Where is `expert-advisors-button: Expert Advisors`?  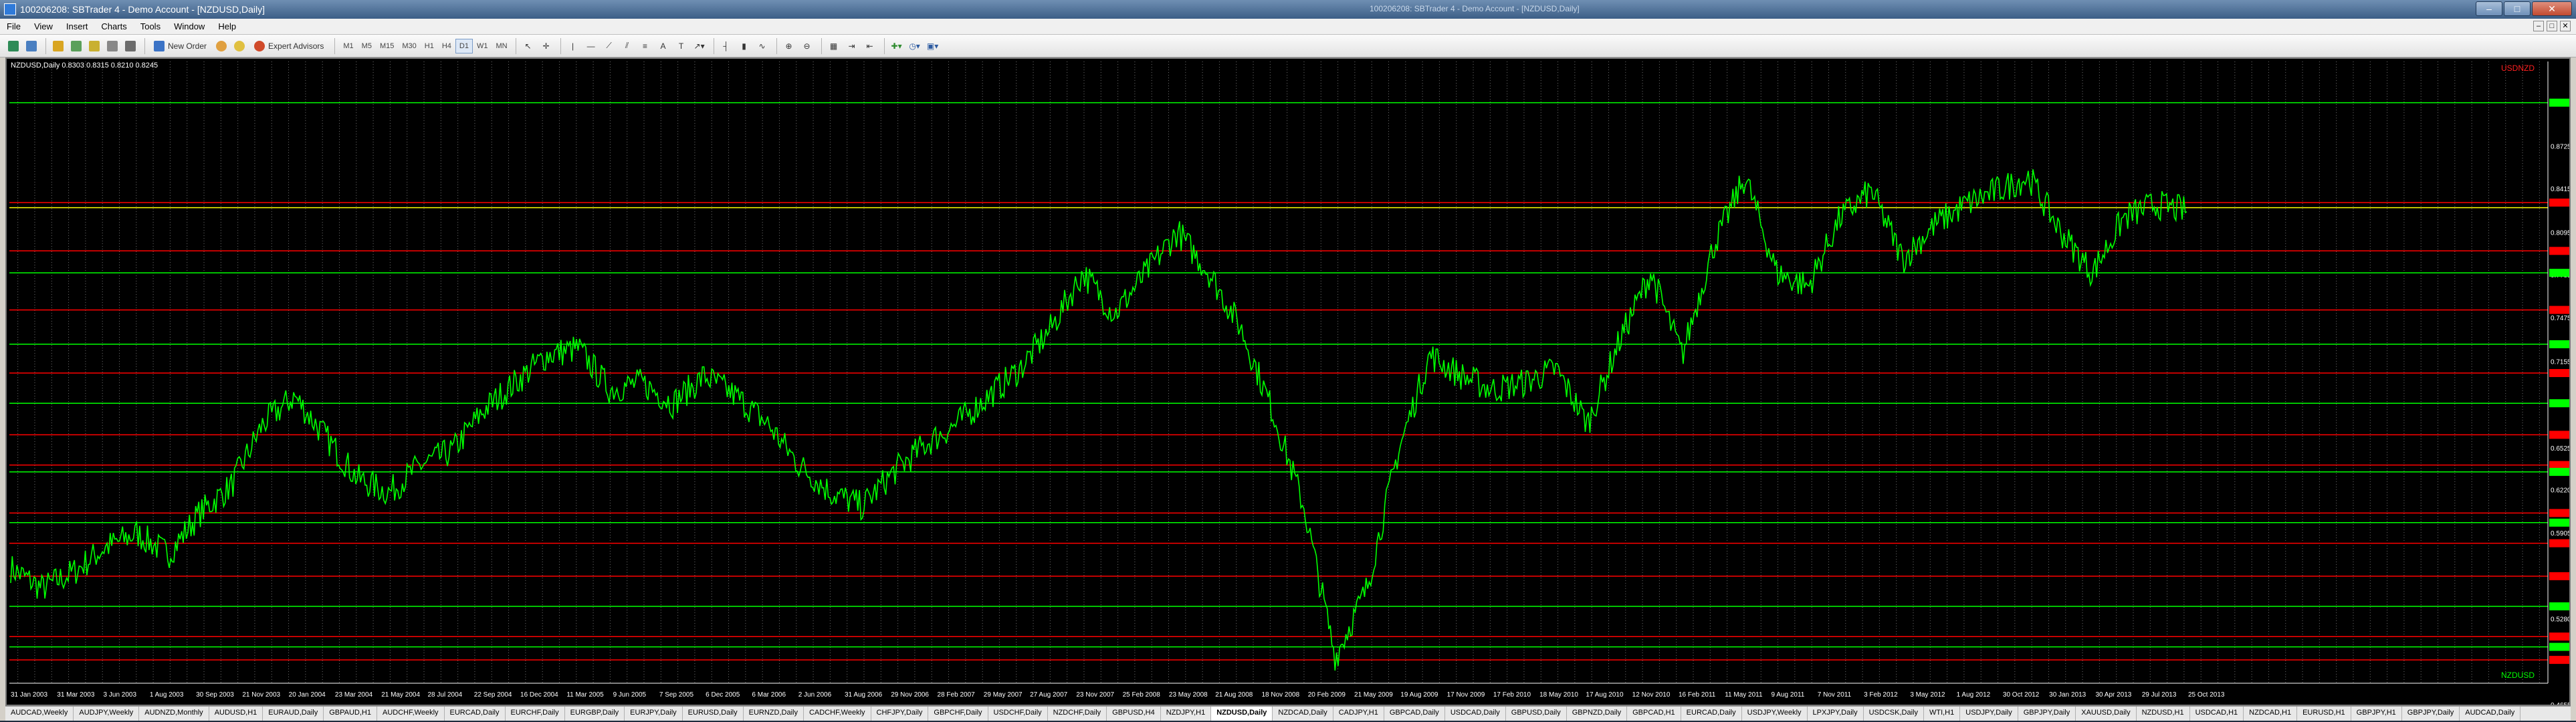 expert-advisors-button: Expert Advisors is located at coordinates (288, 46).